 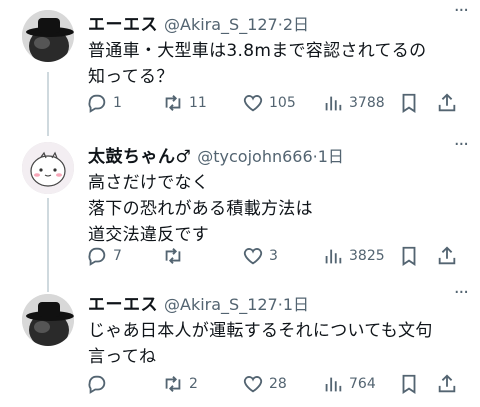 I want to click on user-handle: @tycojohn666, so click(x=254, y=156).